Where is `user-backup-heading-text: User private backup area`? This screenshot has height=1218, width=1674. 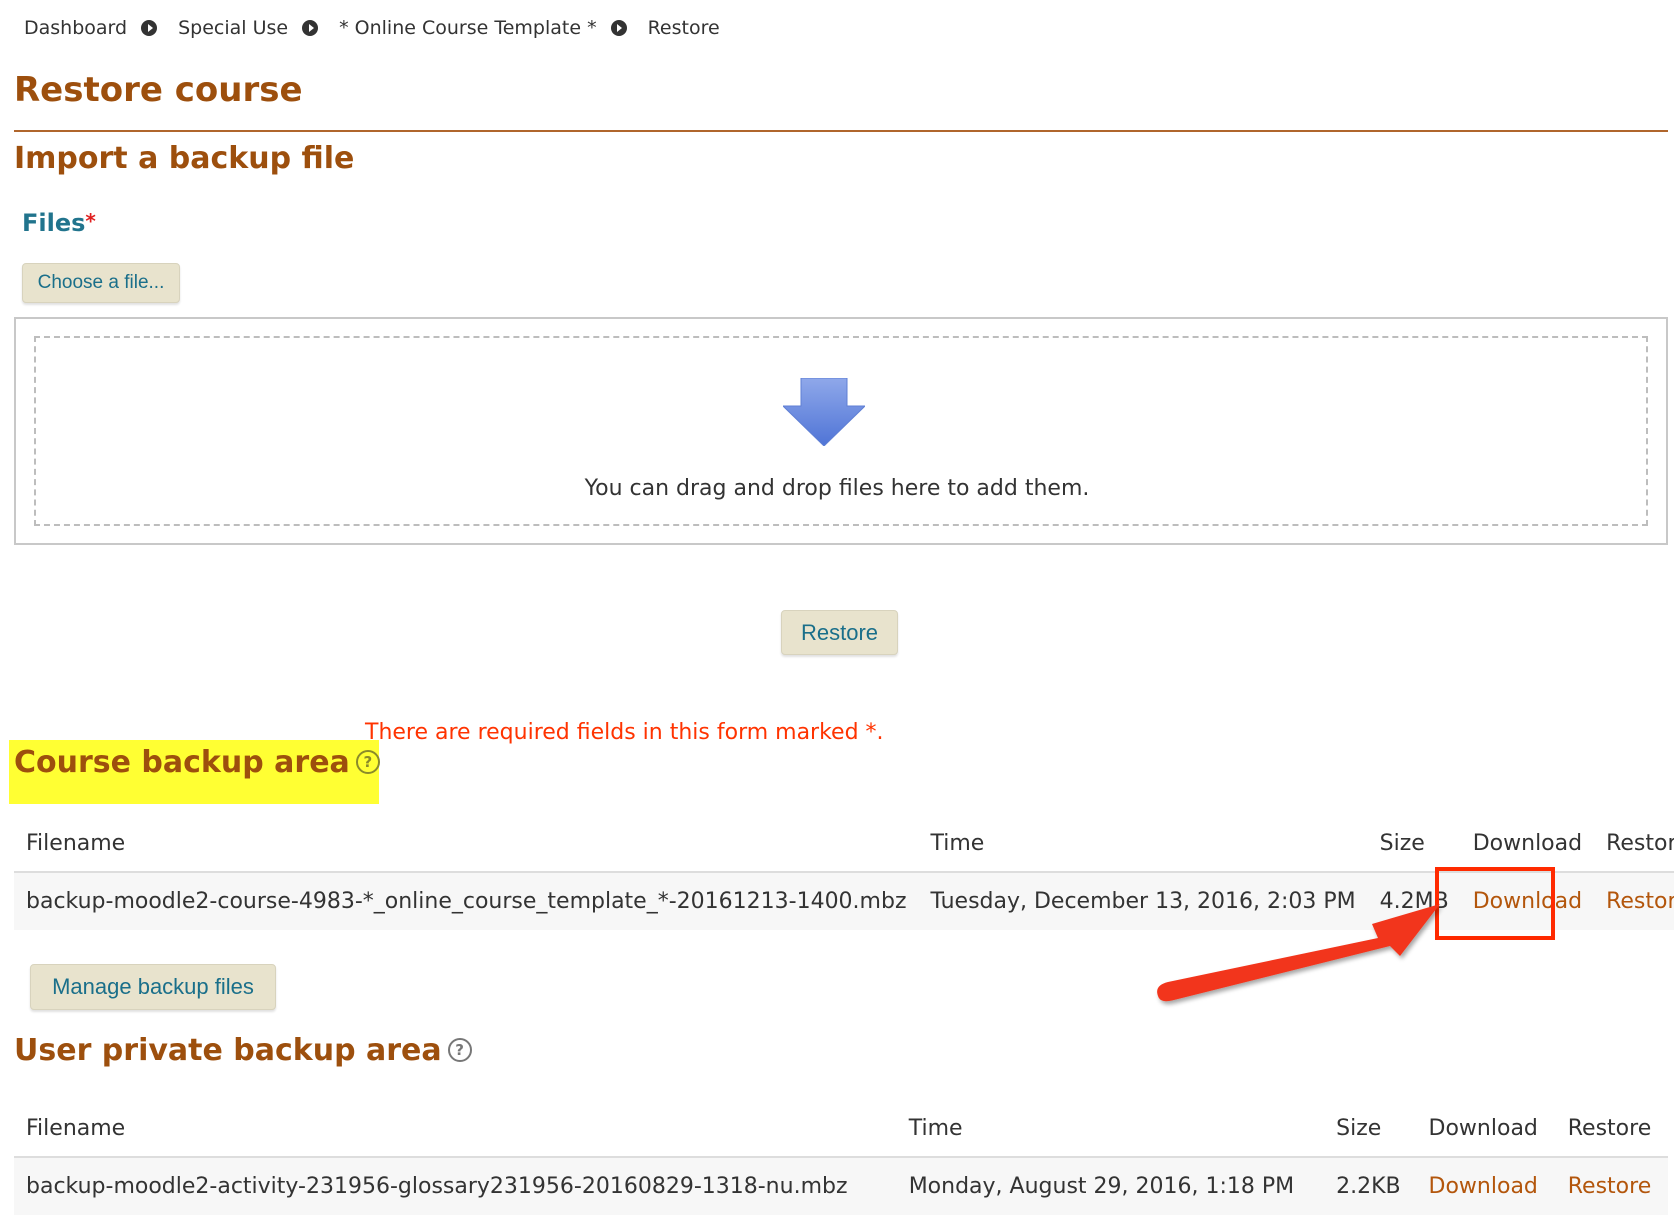
user-backup-heading-text: User private backup area is located at coordinates (228, 1050).